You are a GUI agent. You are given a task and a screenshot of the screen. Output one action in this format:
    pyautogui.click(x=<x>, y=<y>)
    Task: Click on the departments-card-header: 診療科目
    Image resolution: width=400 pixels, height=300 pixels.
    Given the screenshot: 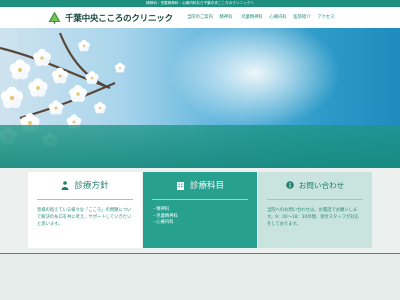 What is the action you would take?
    pyautogui.click(x=200, y=185)
    